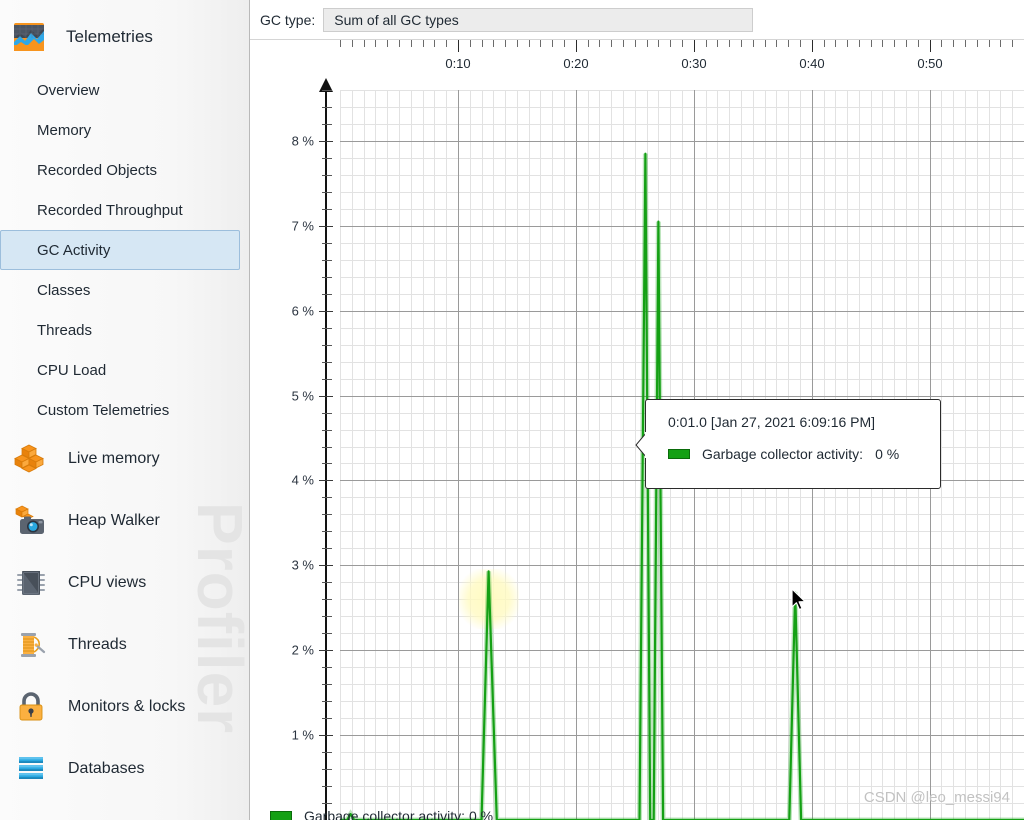  I want to click on tooltip-series-row: Garbage collector activity: 0 %, so click(795, 454).